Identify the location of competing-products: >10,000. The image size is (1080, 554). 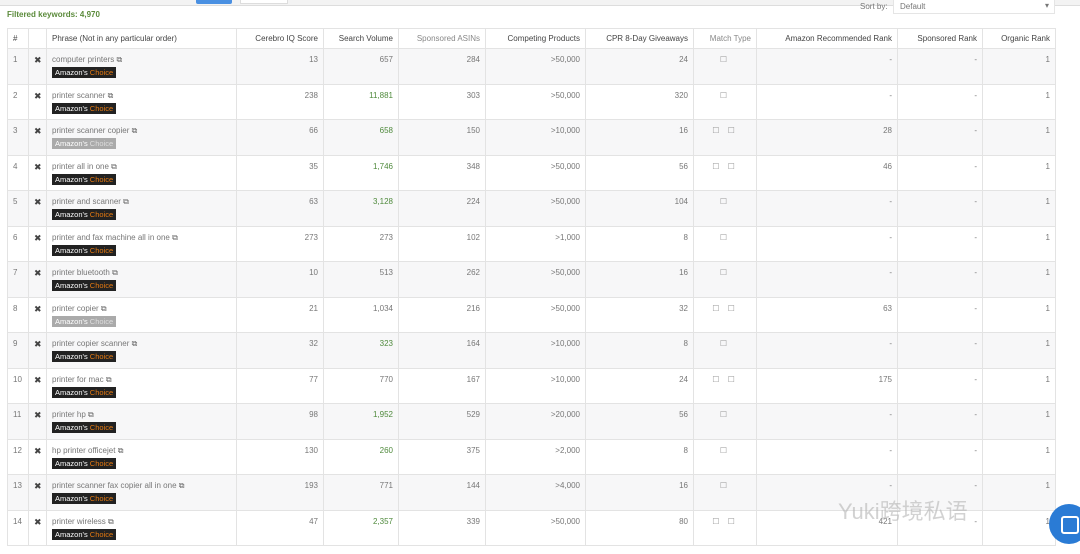
(535, 137).